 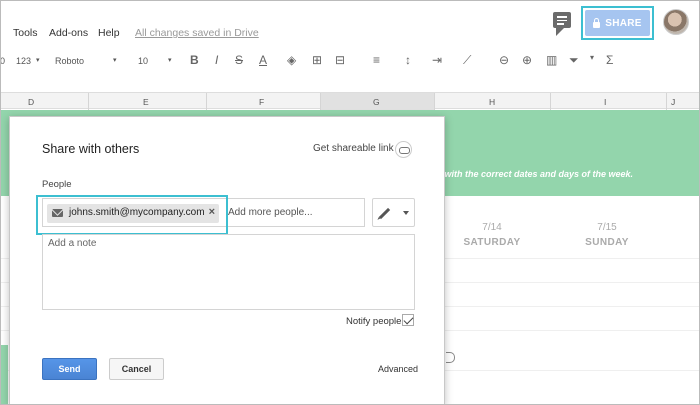 What do you see at coordinates (406, 214) in the screenshot?
I see `chevron-down-icon` at bounding box center [406, 214].